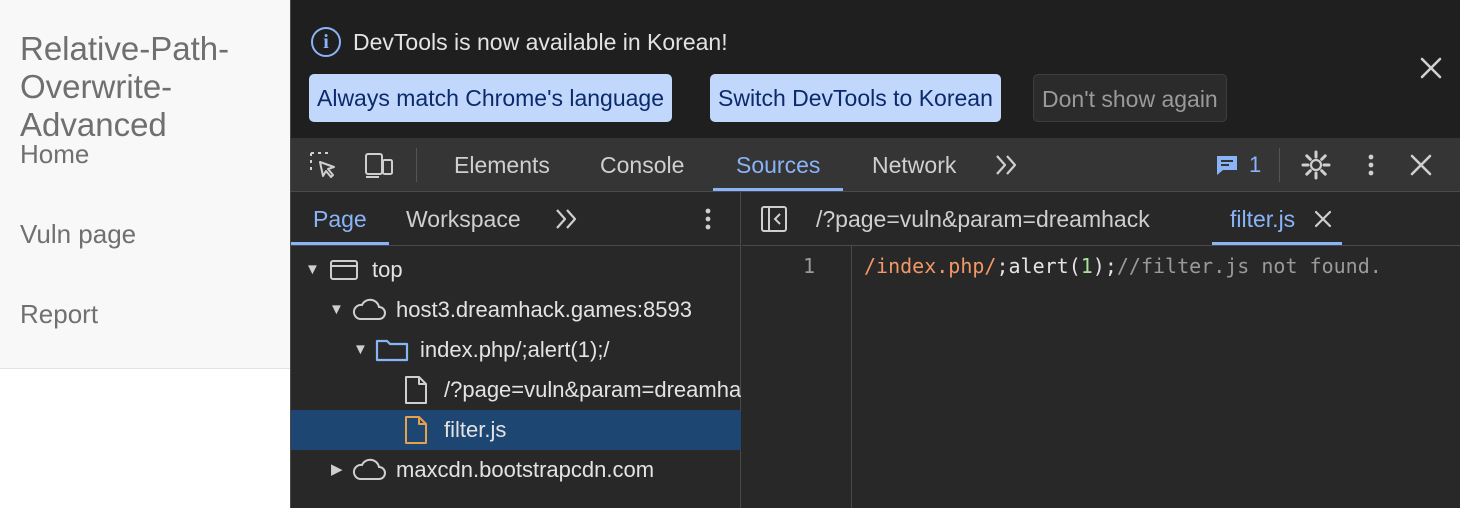 The image size is (1460, 508). What do you see at coordinates (797, 377) in the screenshot?
I see `line-gutter: 1` at bounding box center [797, 377].